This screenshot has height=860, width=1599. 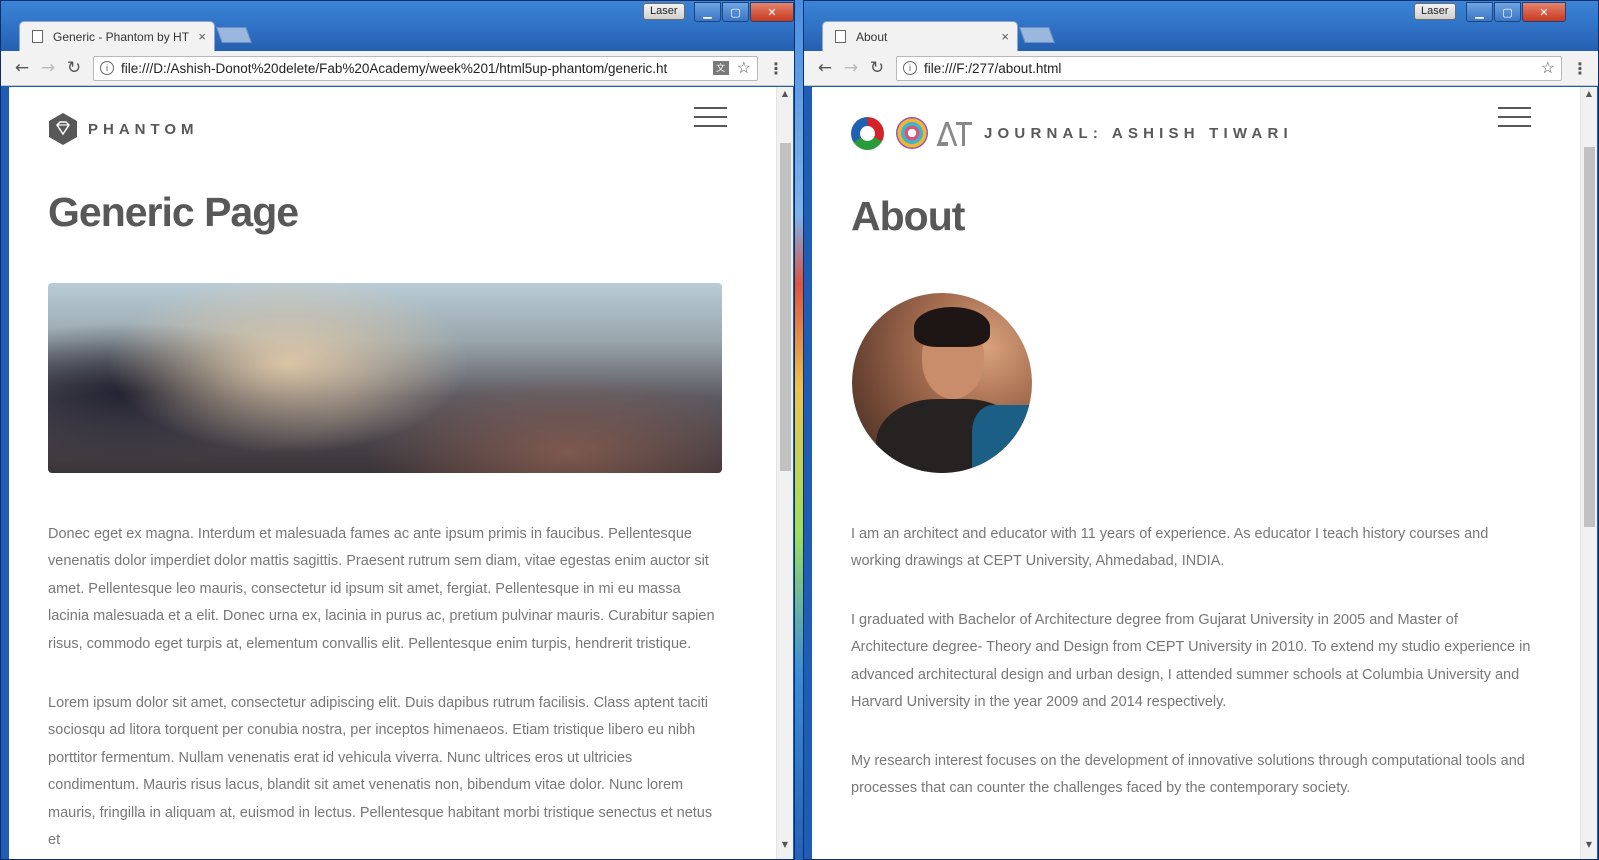 I want to click on mandala-logo-icon, so click(x=912, y=133).